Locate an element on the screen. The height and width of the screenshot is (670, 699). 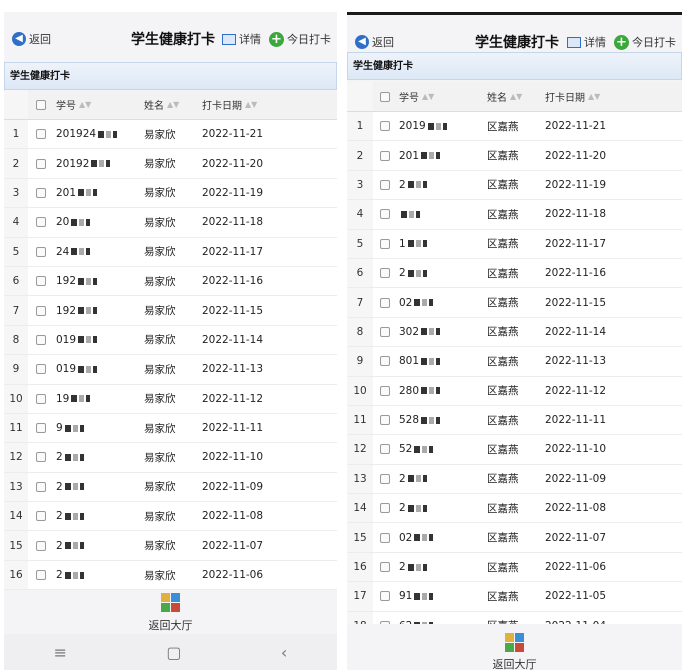
table-row: 8 019 易家欣 2022-11-14 is located at coordinates (170, 340).